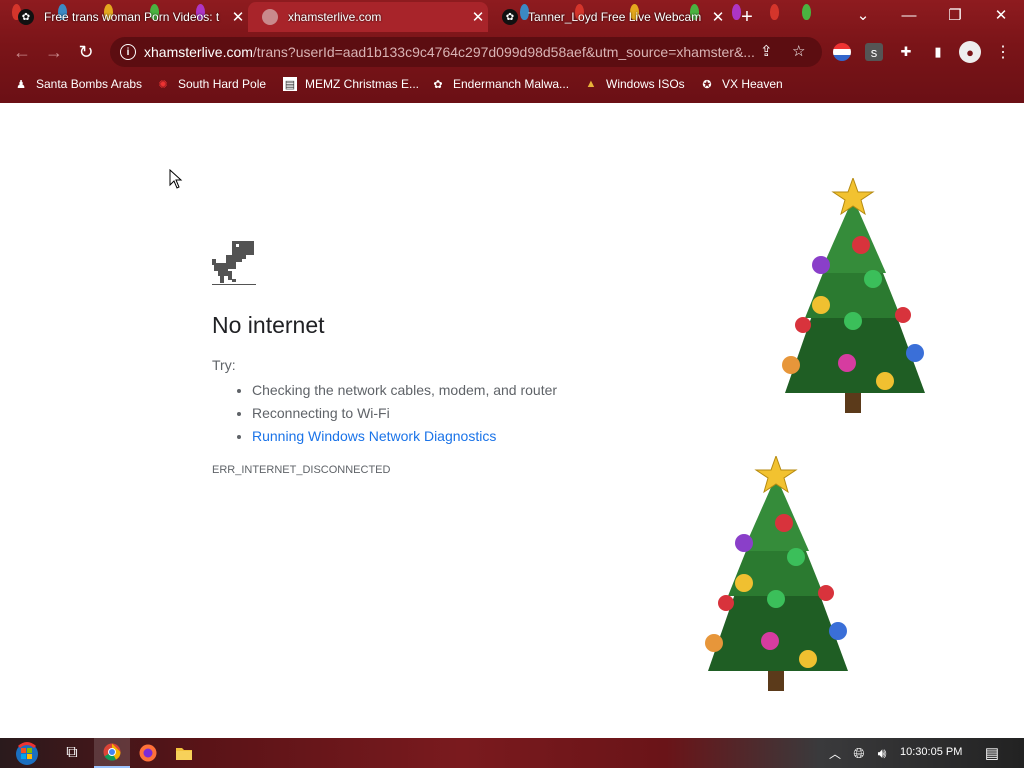 The height and width of the screenshot is (768, 1024). I want to click on bookmark-vx-heaven: ✪ VX Heaven, so click(741, 84).